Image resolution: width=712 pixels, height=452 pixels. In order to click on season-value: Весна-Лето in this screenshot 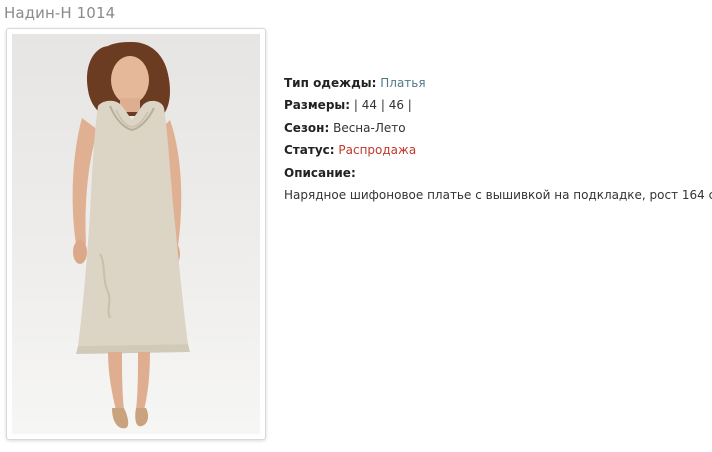, I will do `click(369, 127)`.